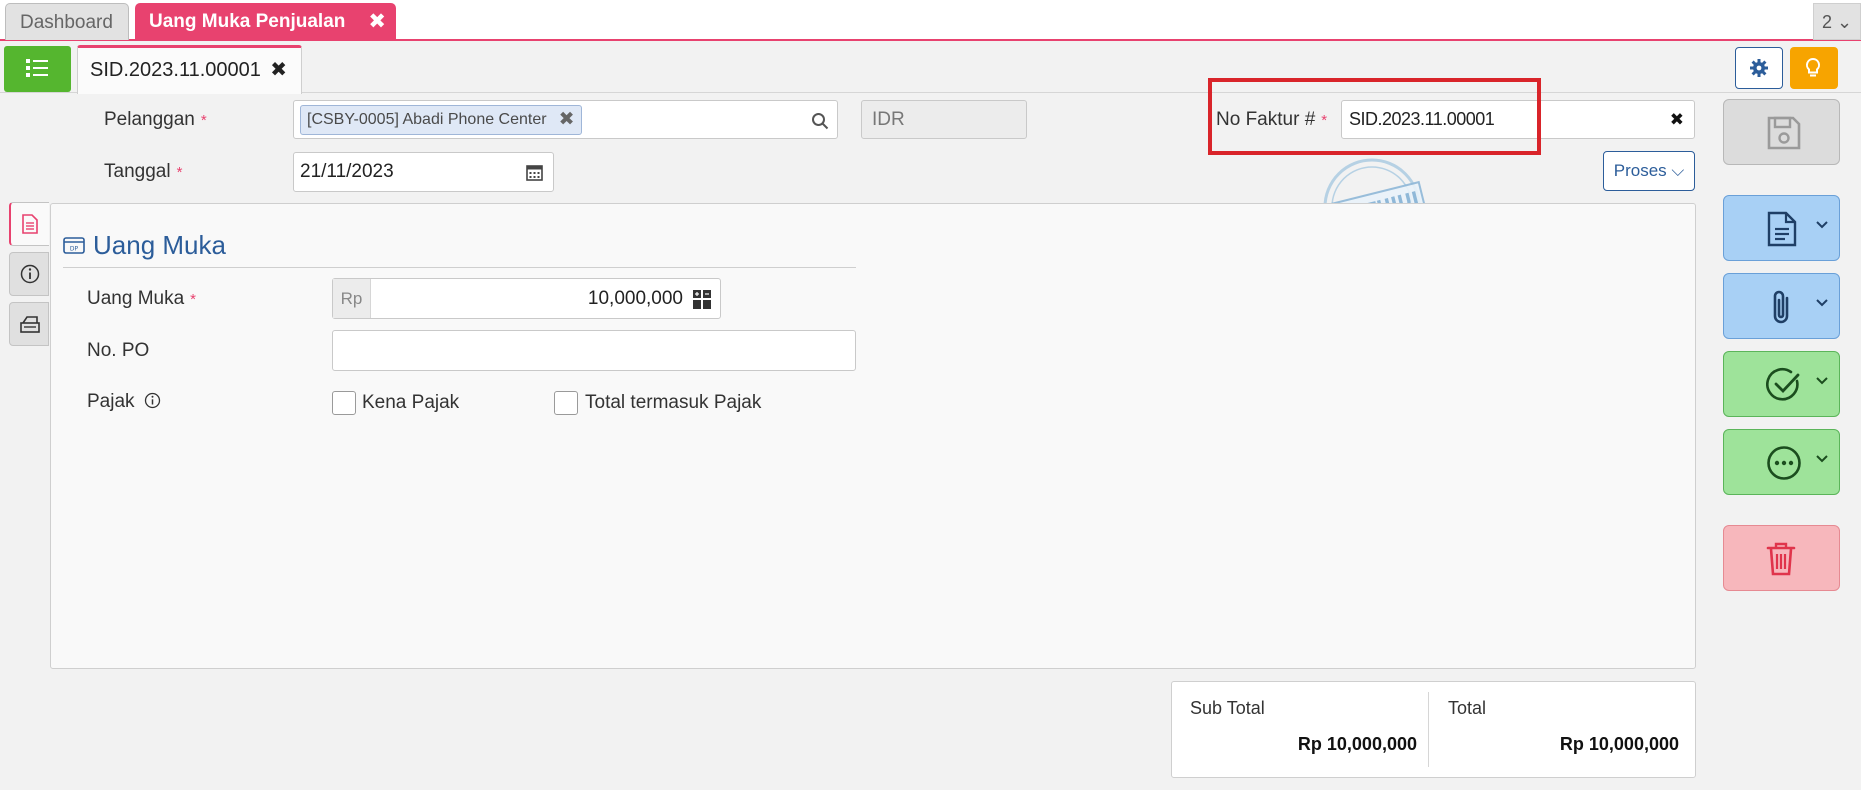  I want to click on gear-icon, so click(1759, 68).